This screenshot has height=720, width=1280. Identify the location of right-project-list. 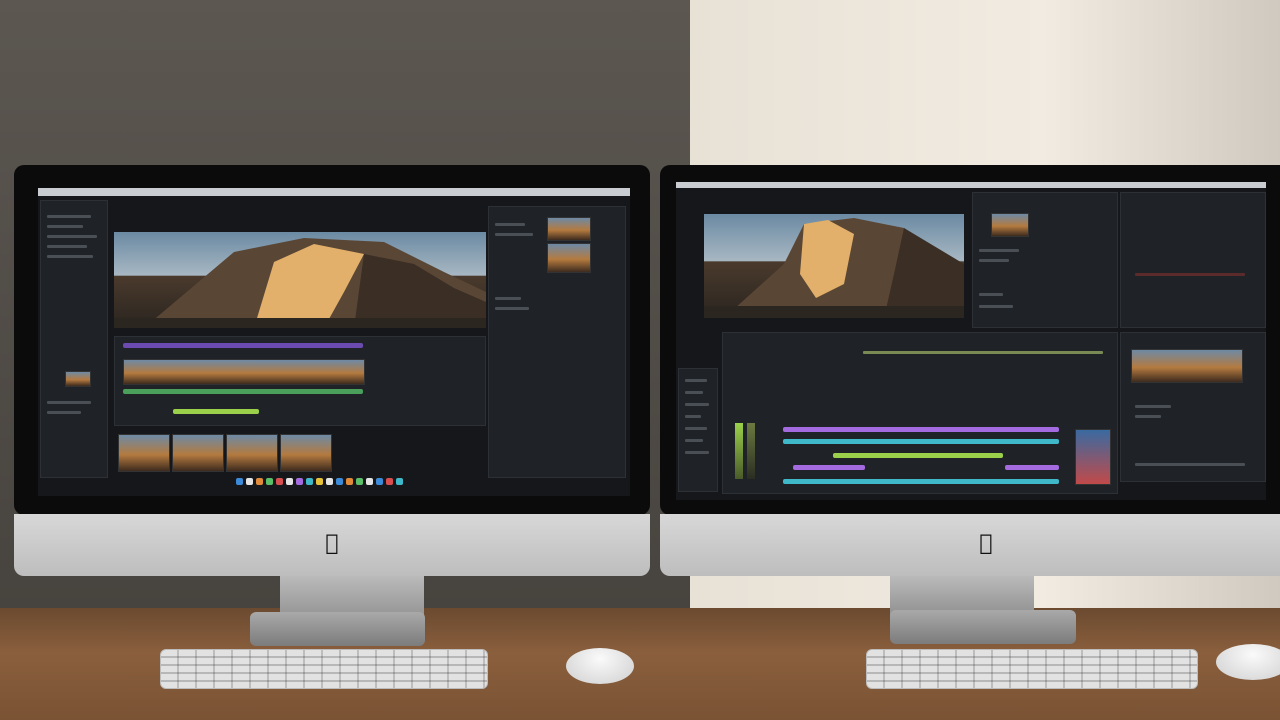
(698, 430).